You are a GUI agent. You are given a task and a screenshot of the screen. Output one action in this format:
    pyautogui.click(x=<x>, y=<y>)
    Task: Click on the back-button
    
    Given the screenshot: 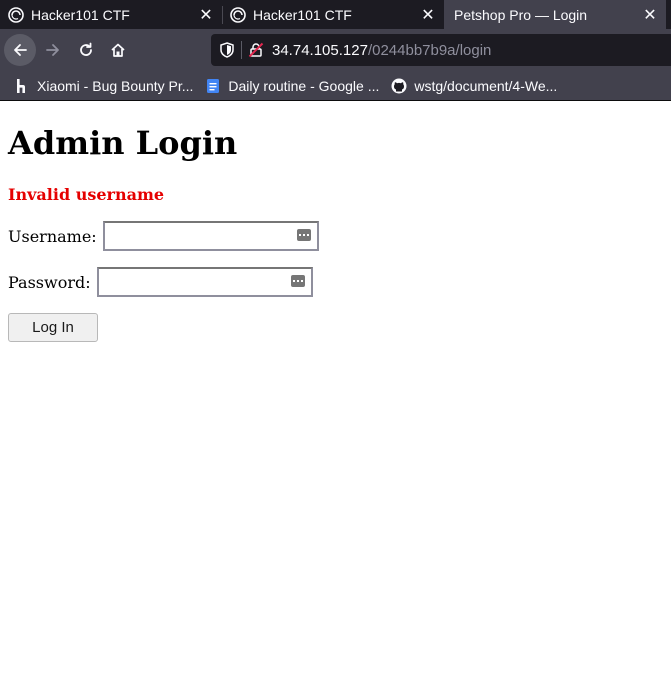 What is the action you would take?
    pyautogui.click(x=20, y=50)
    